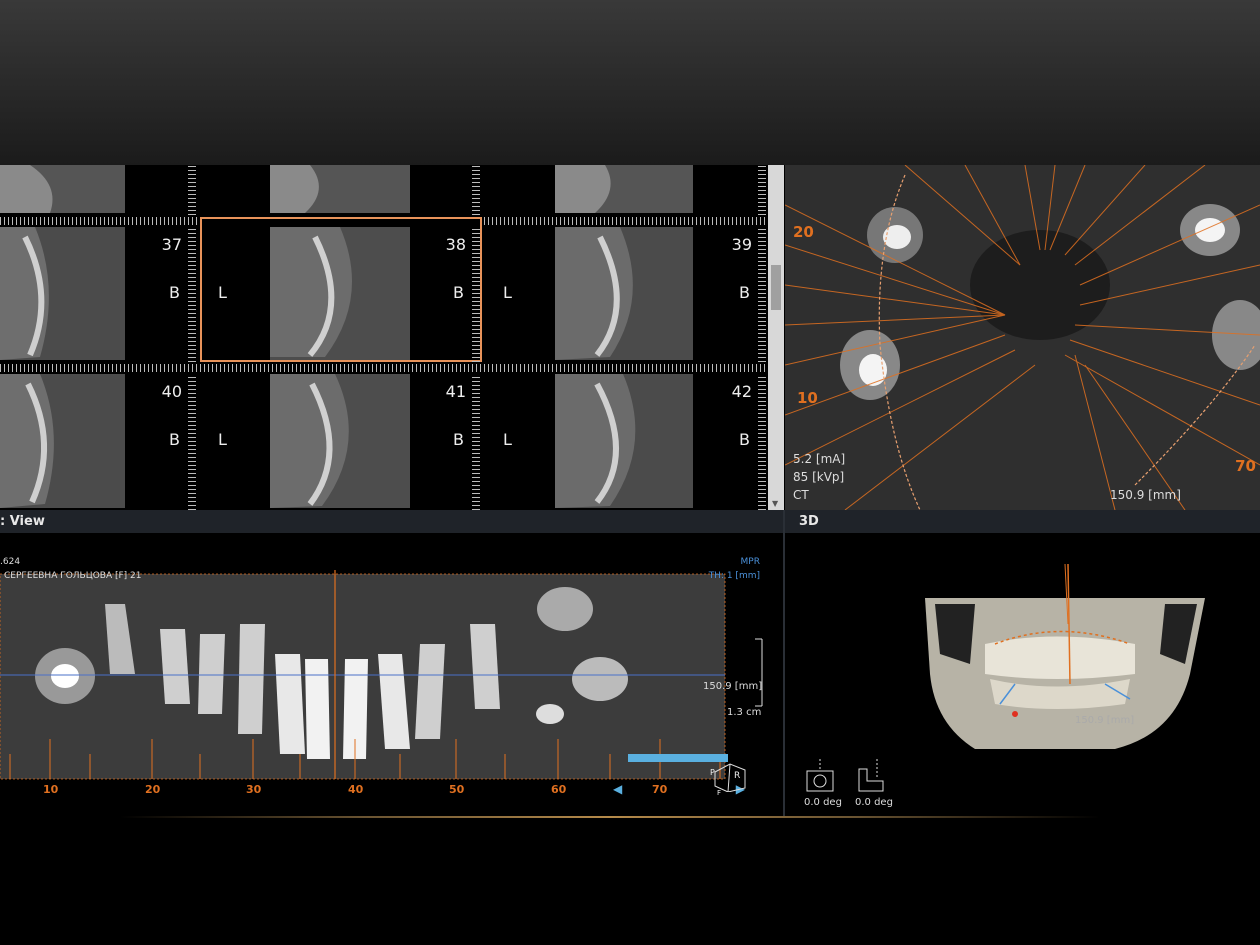 The height and width of the screenshot is (945, 1260). I want to click on cross-section-tile: 37 B, so click(99, 294).